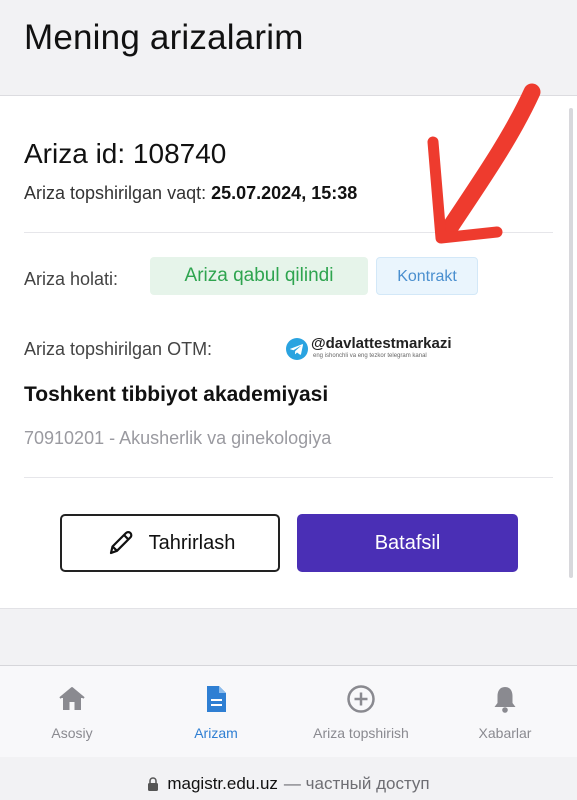  I want to click on tab-asosiy: Asosiy, so click(72, 712).